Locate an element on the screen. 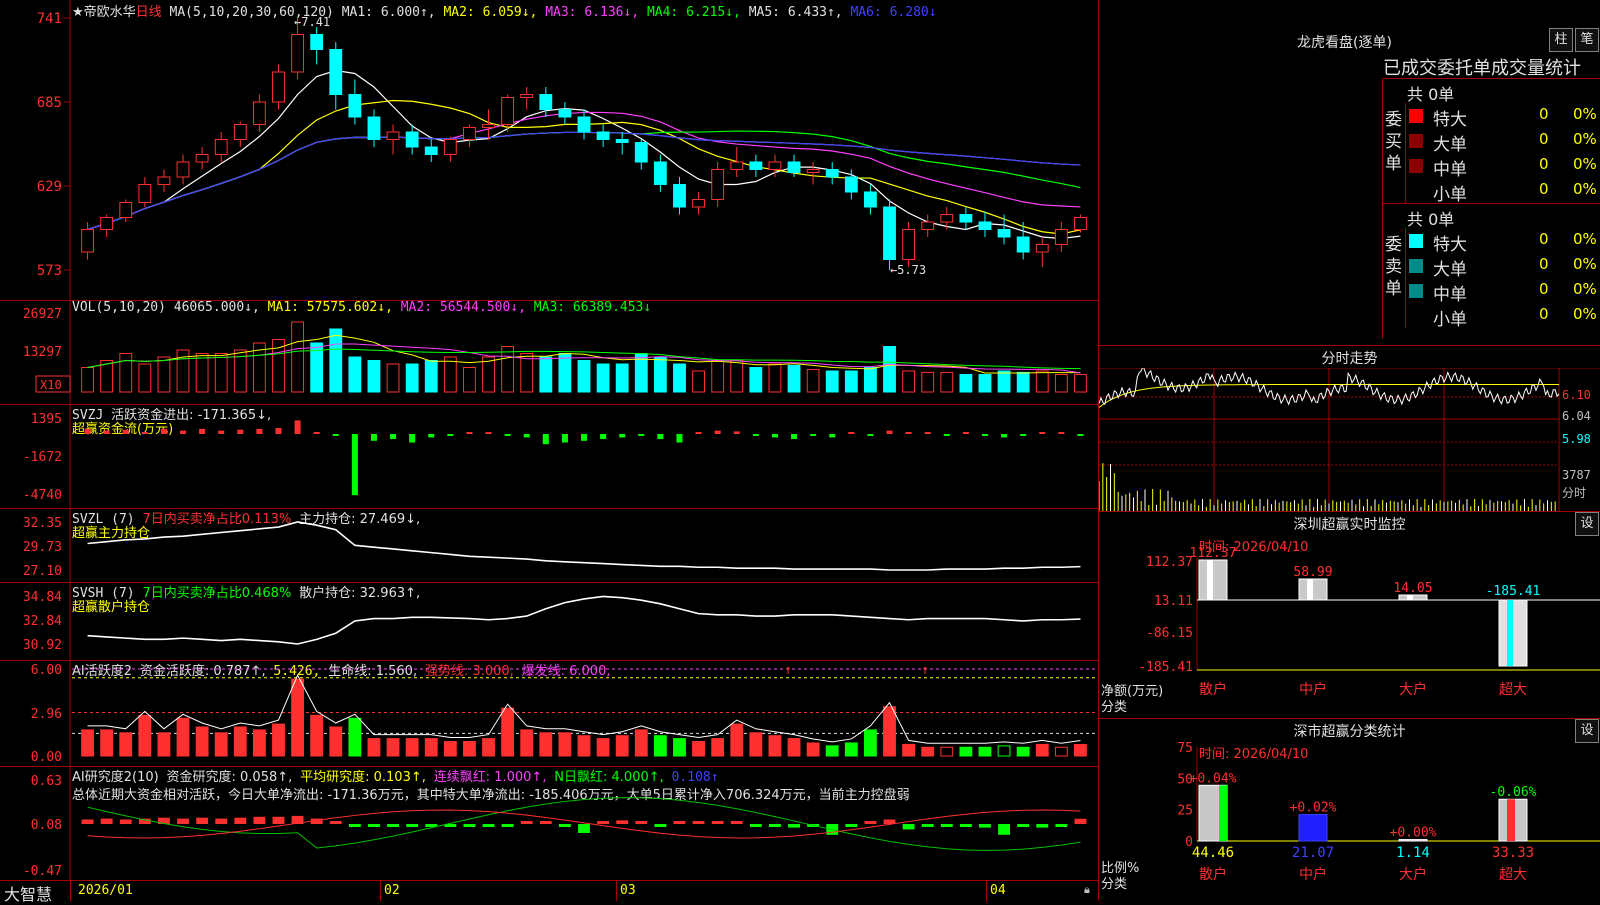 The width and height of the screenshot is (1600, 905). monitor-value-label: 112.37 is located at coordinates (1213, 553).